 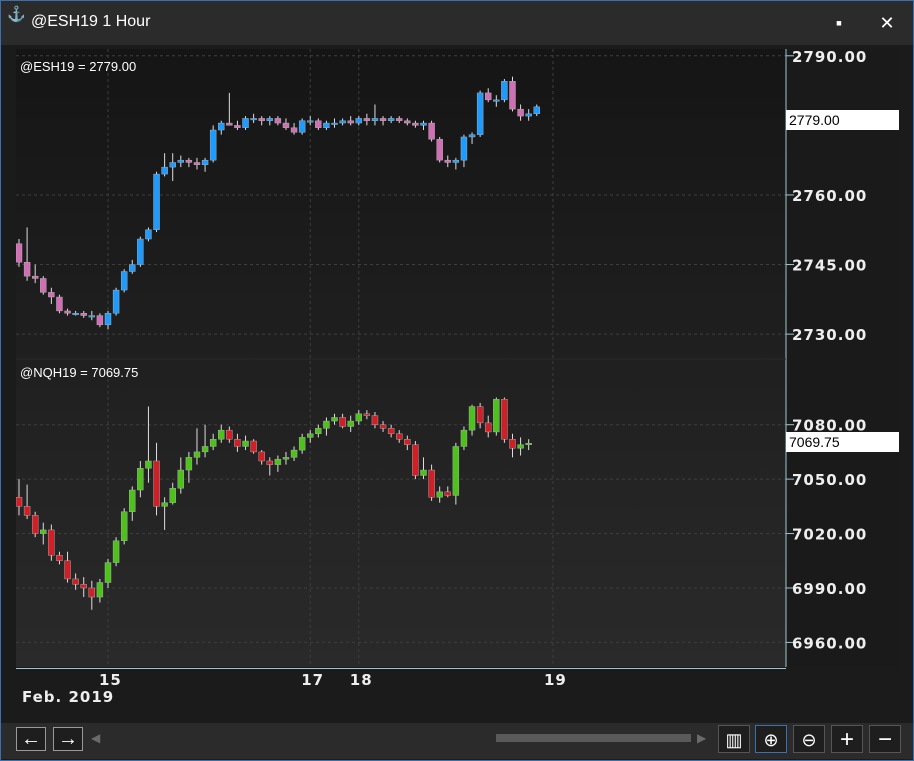 I want to click on nq-price-tick-label: 7080.00, so click(x=829, y=426).